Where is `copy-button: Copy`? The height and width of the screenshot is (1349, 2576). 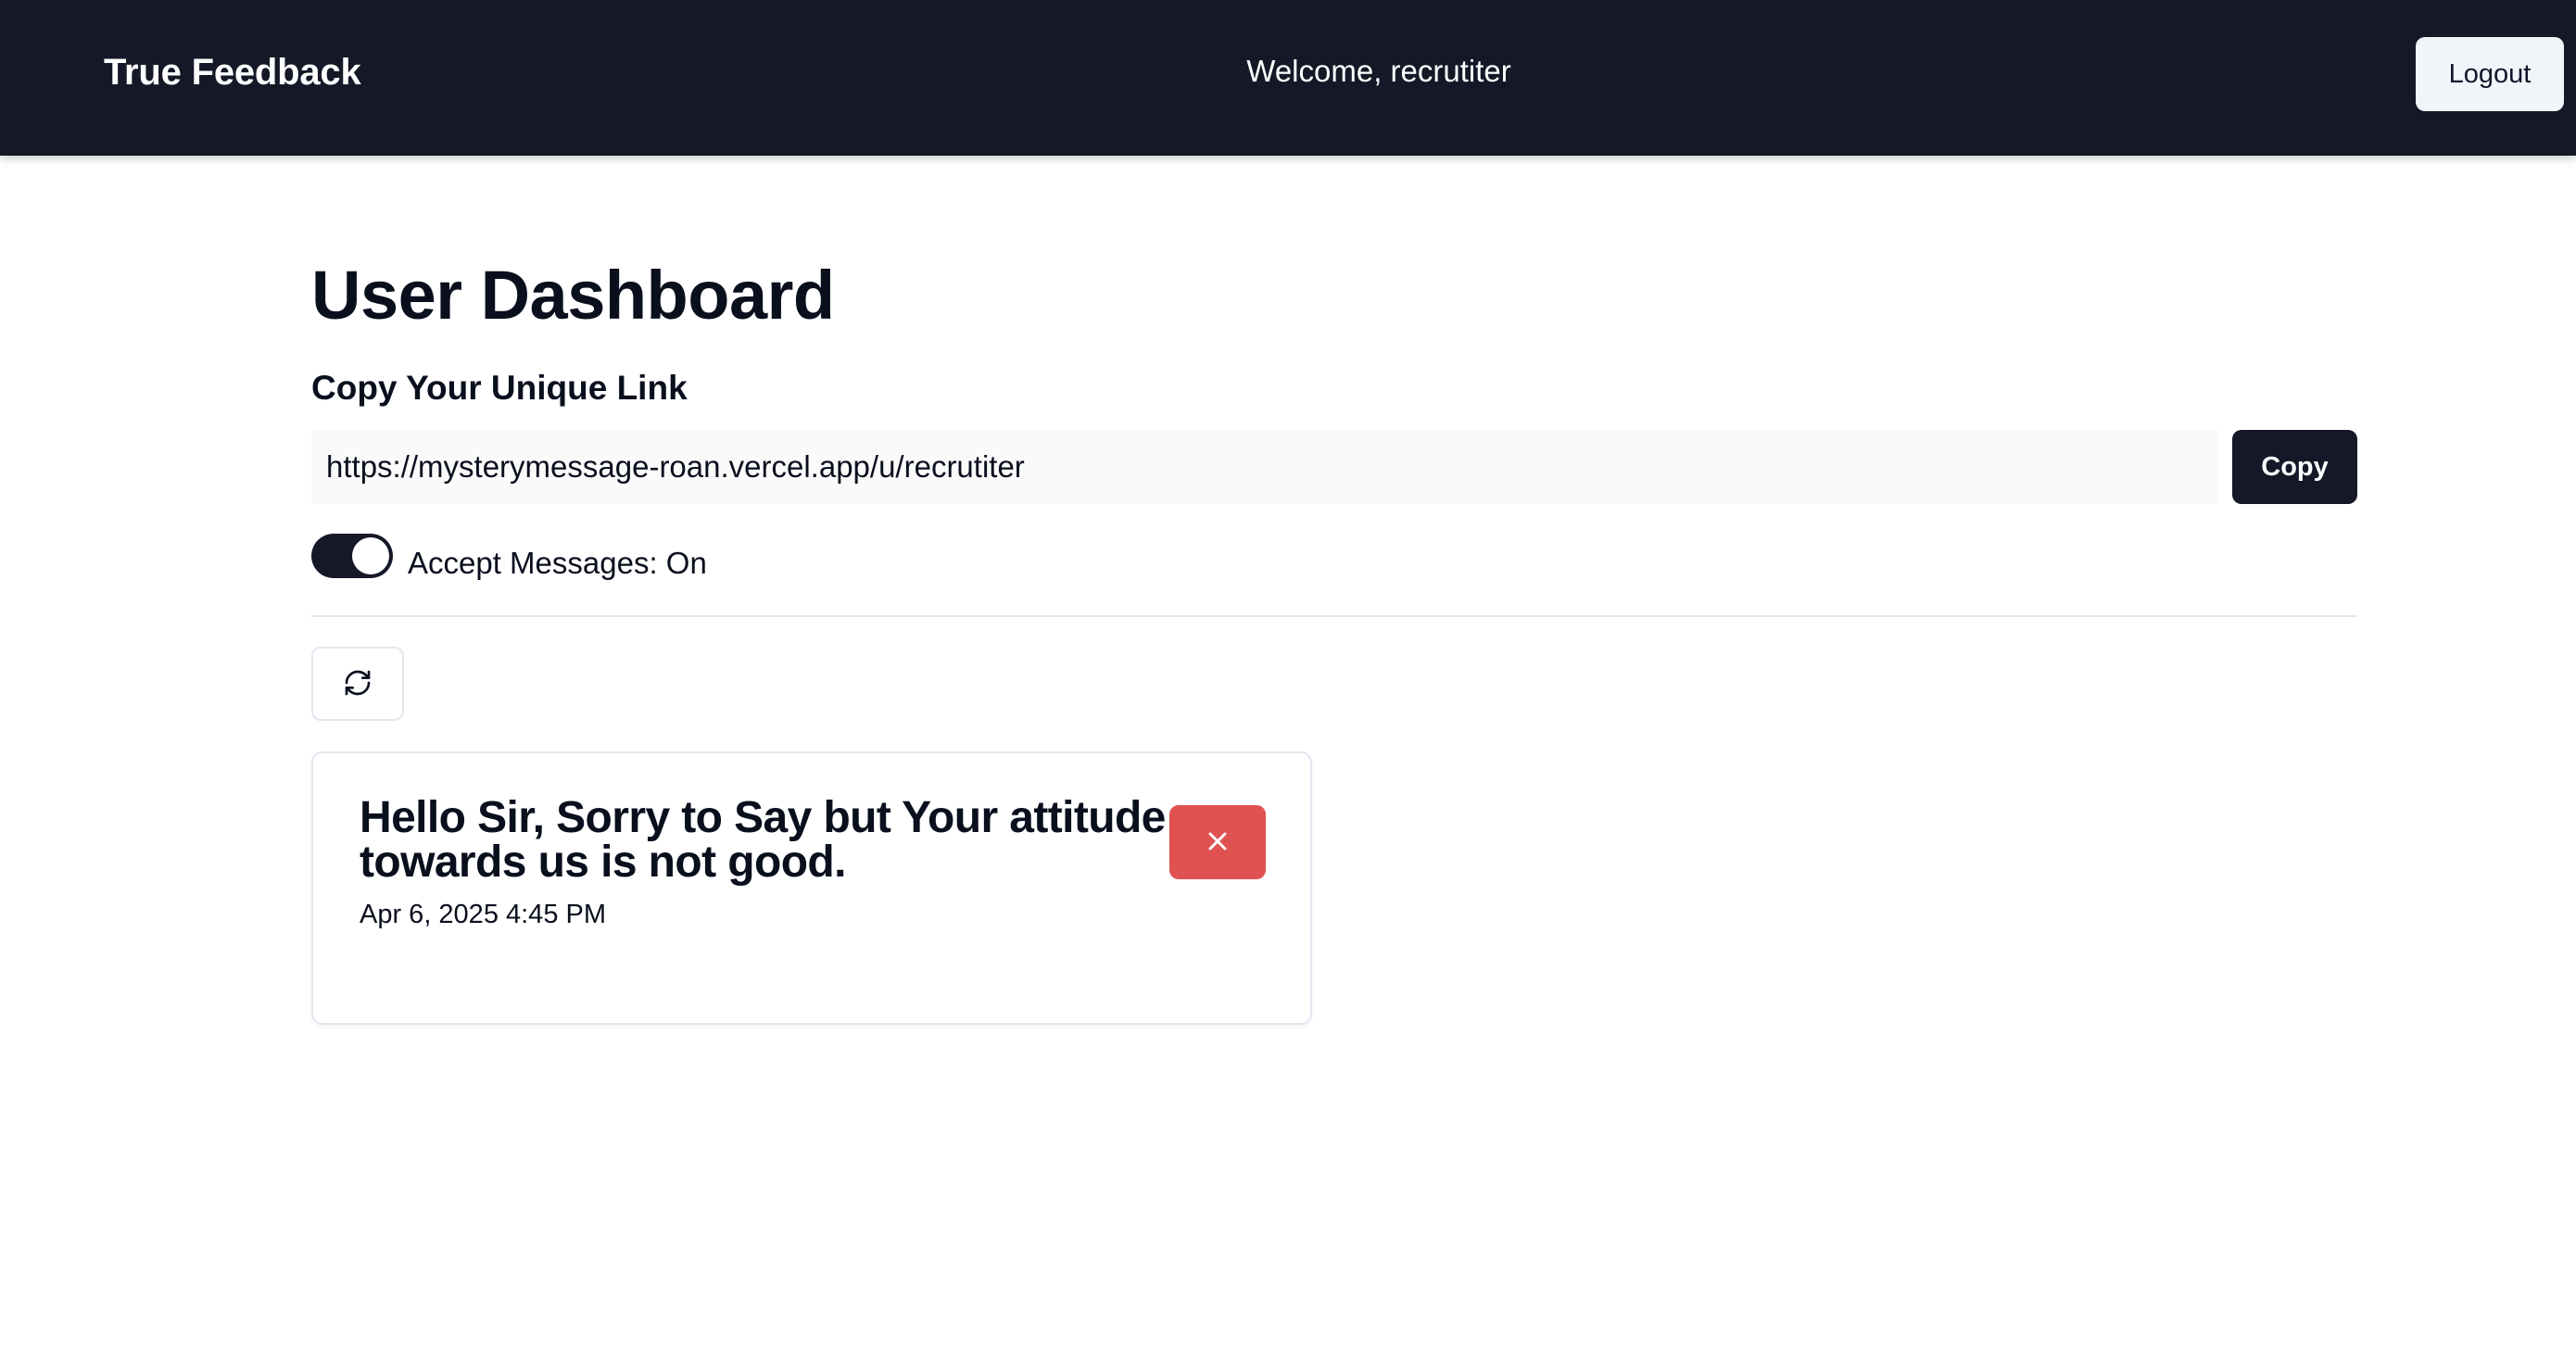 copy-button: Copy is located at coordinates (2294, 467).